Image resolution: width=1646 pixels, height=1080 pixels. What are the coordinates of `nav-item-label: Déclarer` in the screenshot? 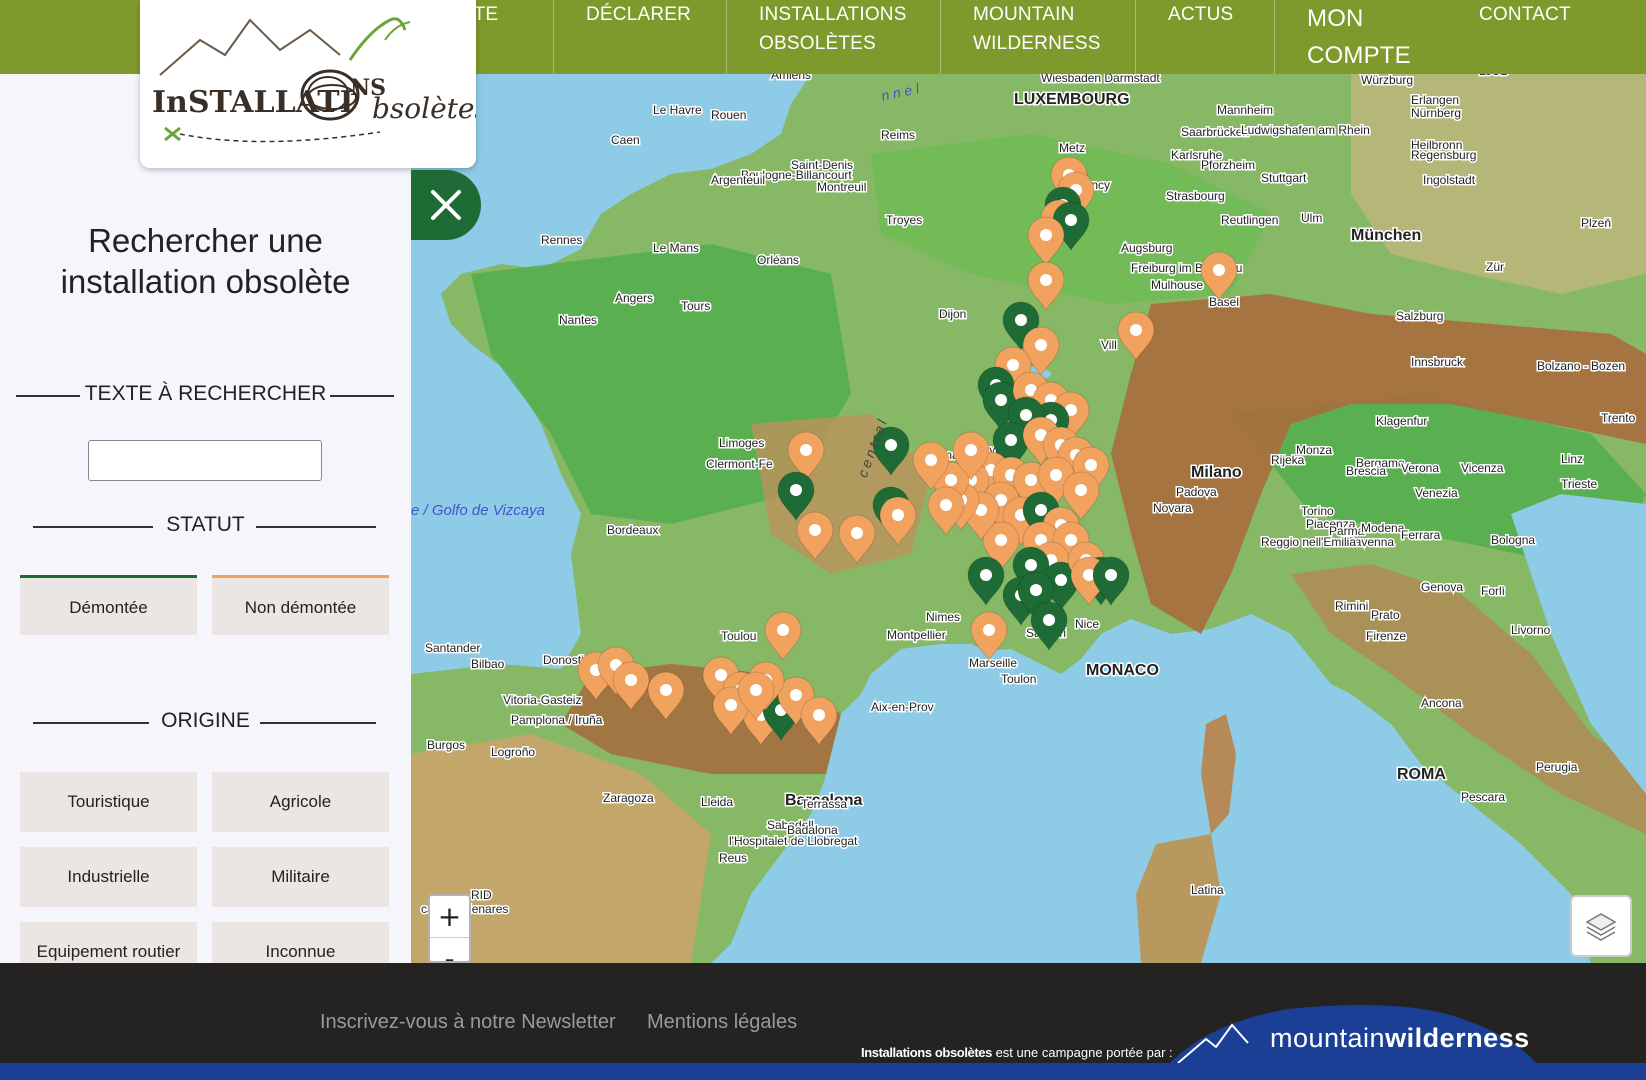 It's located at (639, 14).